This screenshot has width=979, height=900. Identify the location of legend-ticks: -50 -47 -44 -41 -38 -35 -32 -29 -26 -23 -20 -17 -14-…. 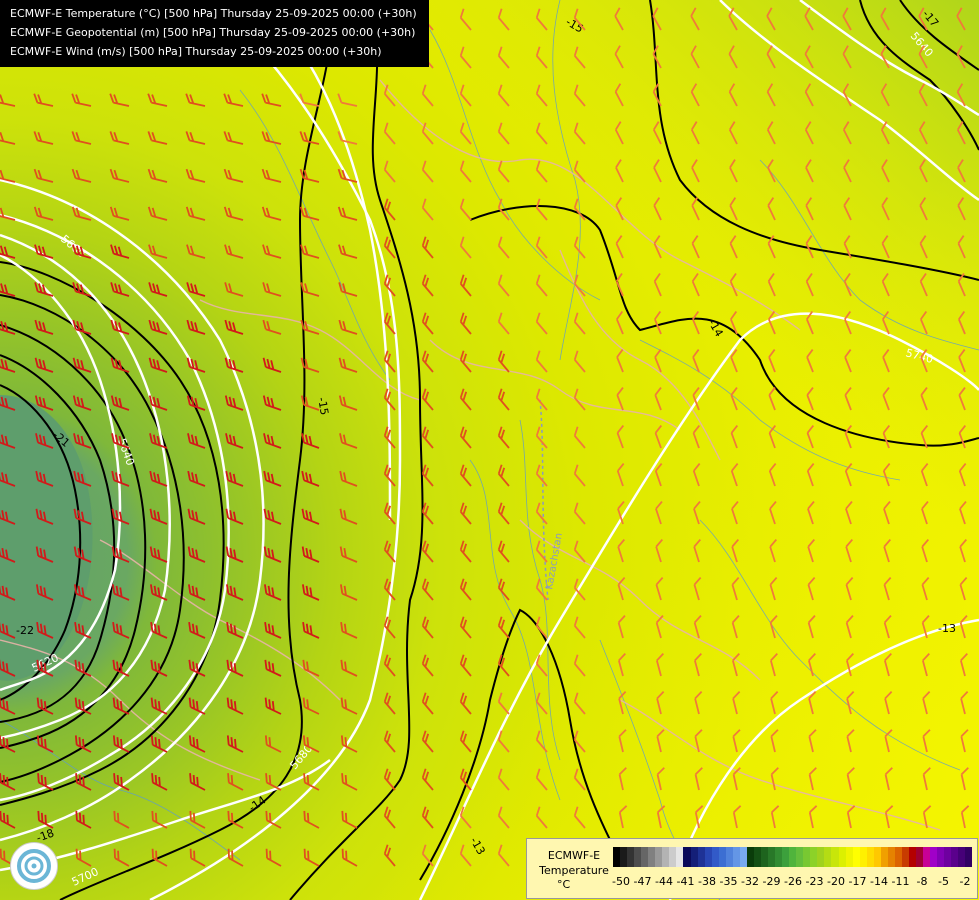
(792, 883).